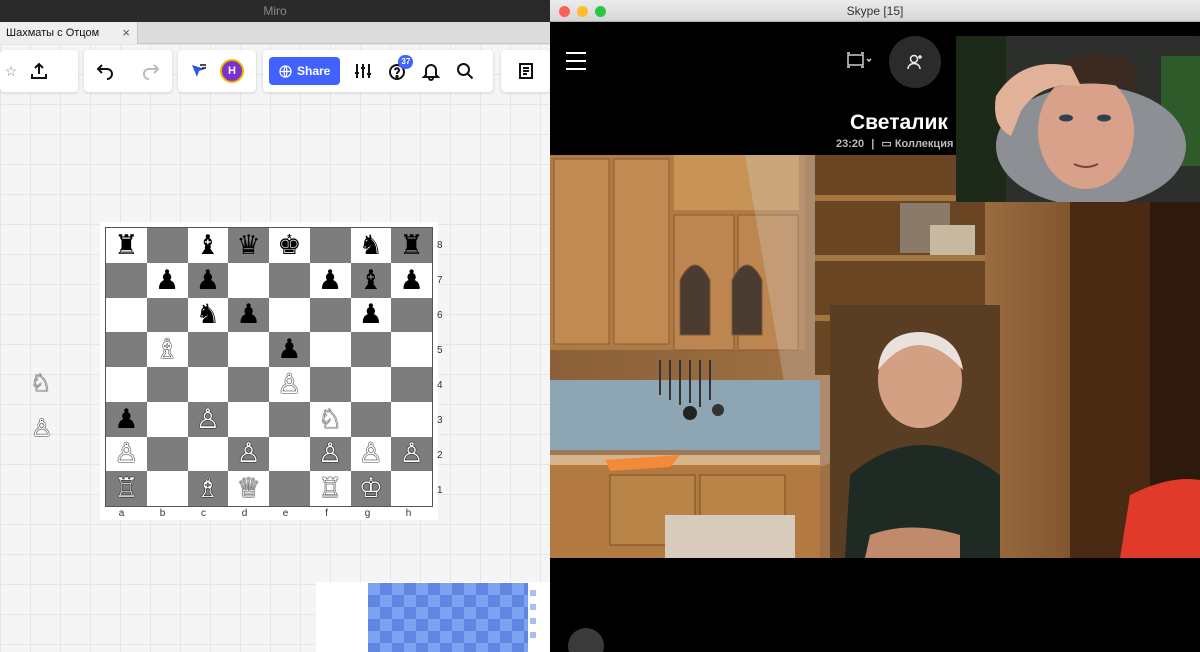 The height and width of the screenshot is (652, 1200). Describe the element at coordinates (582, 11) in the screenshot. I see `minimize-window-button` at that location.